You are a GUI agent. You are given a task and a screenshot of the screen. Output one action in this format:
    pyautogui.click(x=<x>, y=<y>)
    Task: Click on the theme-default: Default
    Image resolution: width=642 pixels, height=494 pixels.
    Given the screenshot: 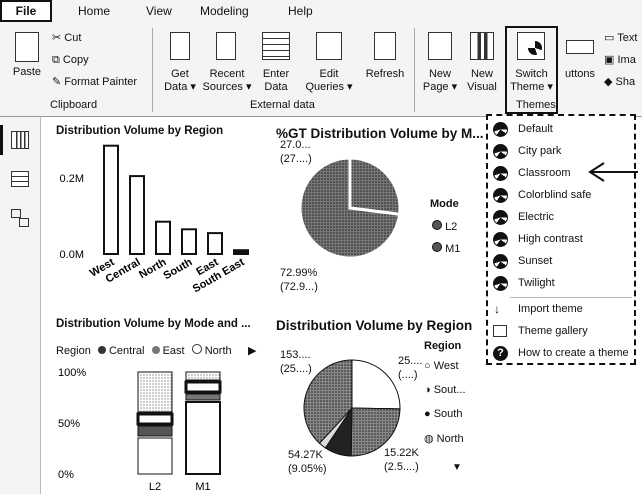 What is the action you would take?
    pyautogui.click(x=561, y=130)
    